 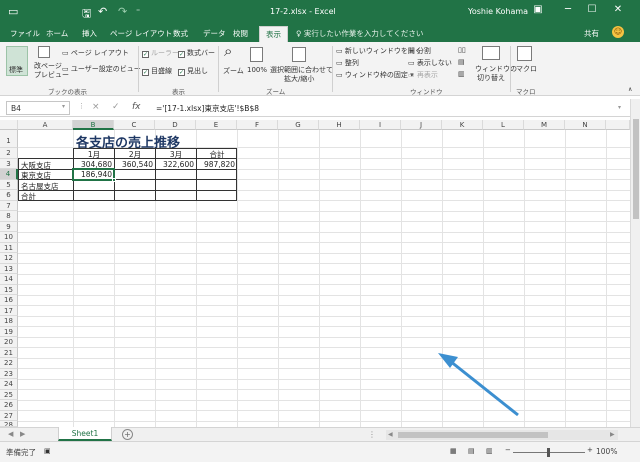 What do you see at coordinates (9, 289) in the screenshot?
I see `row-header: 15` at bounding box center [9, 289].